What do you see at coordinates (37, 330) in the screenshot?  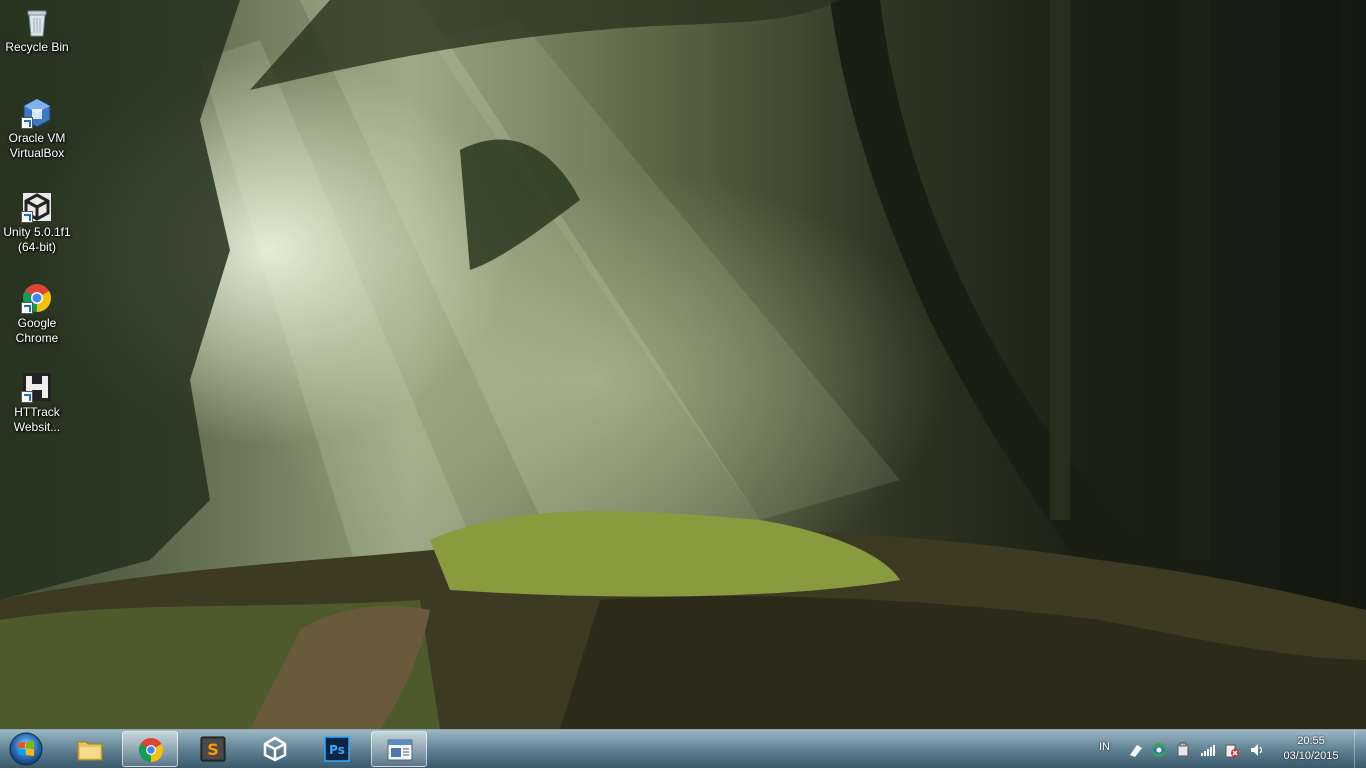 I see `desktop-icon-label: Google Chrome` at bounding box center [37, 330].